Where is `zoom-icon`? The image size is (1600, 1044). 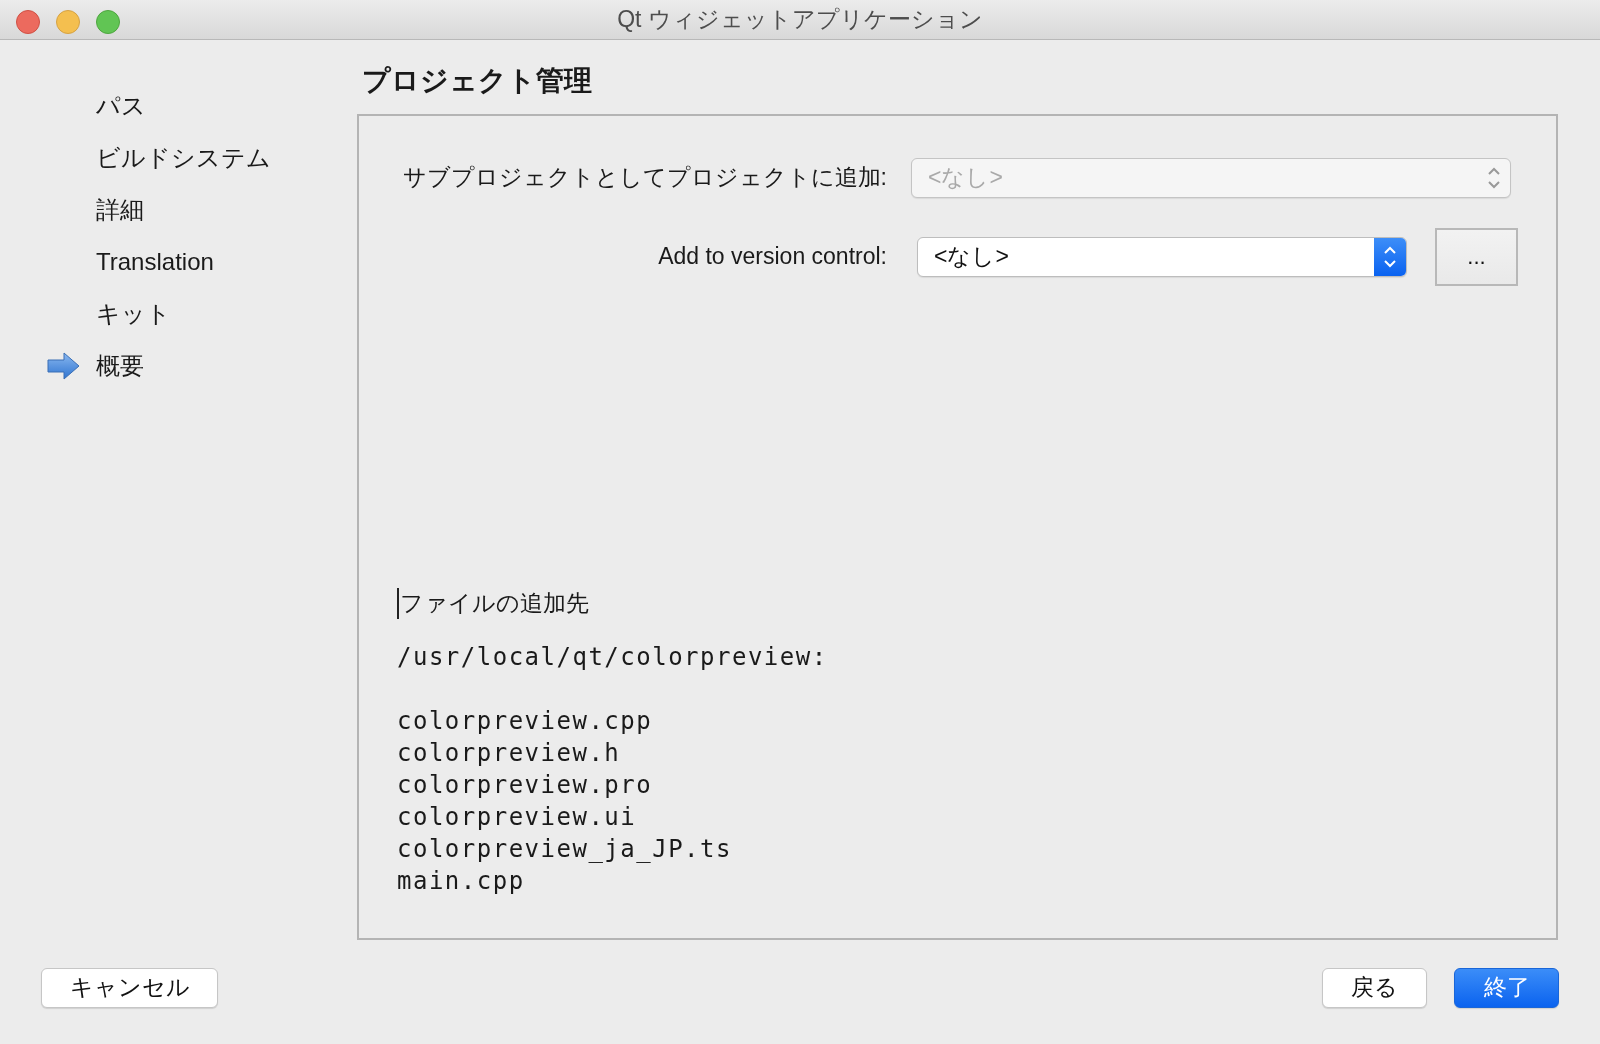
zoom-icon is located at coordinates (108, 22).